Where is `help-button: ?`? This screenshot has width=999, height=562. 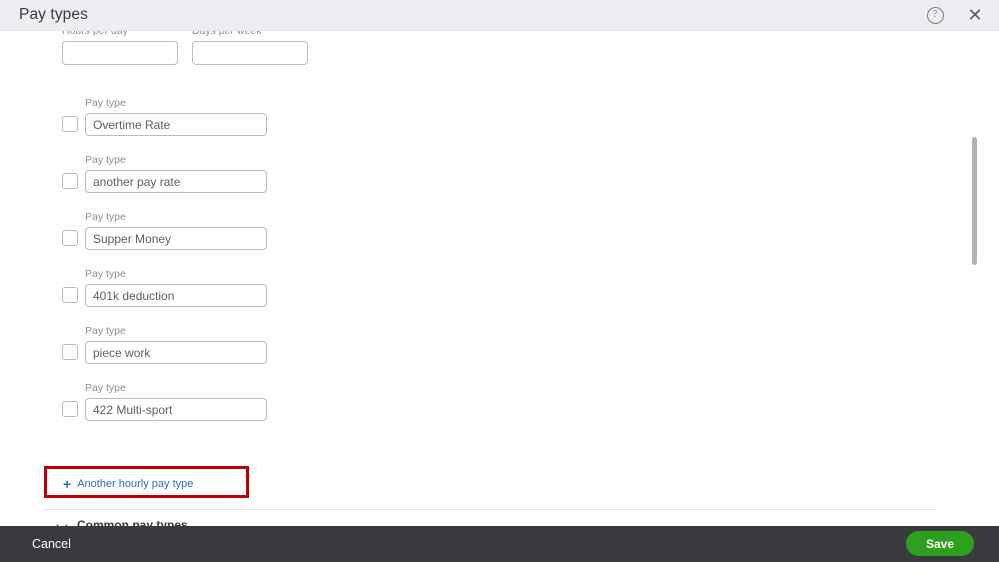 help-button: ? is located at coordinates (935, 15).